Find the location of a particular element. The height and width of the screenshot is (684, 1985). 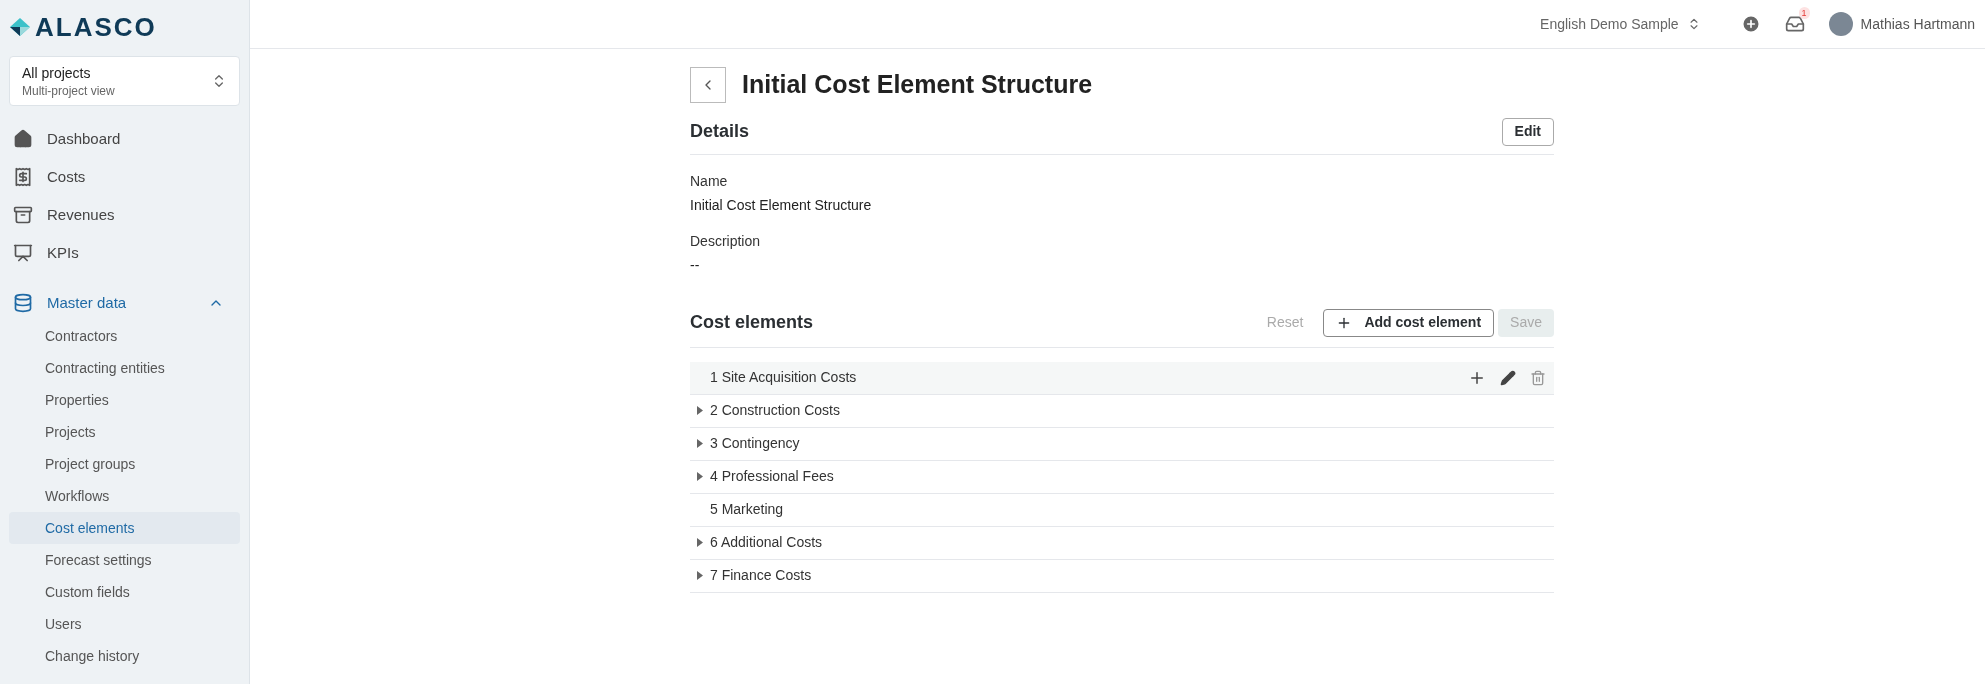

section-title: Cost elements is located at coordinates (752, 322).